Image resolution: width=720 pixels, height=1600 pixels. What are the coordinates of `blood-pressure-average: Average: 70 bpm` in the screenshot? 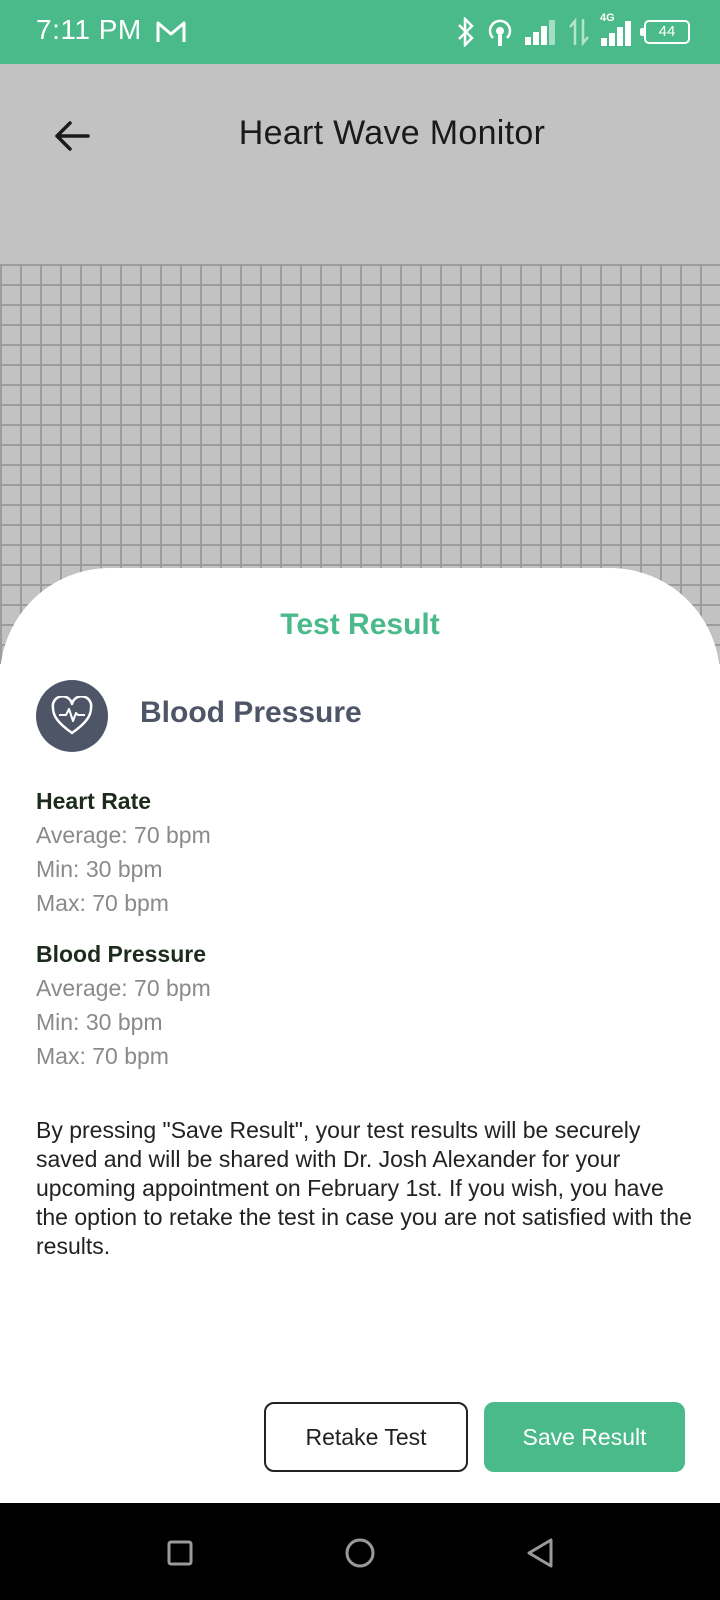 It's located at (123, 988).